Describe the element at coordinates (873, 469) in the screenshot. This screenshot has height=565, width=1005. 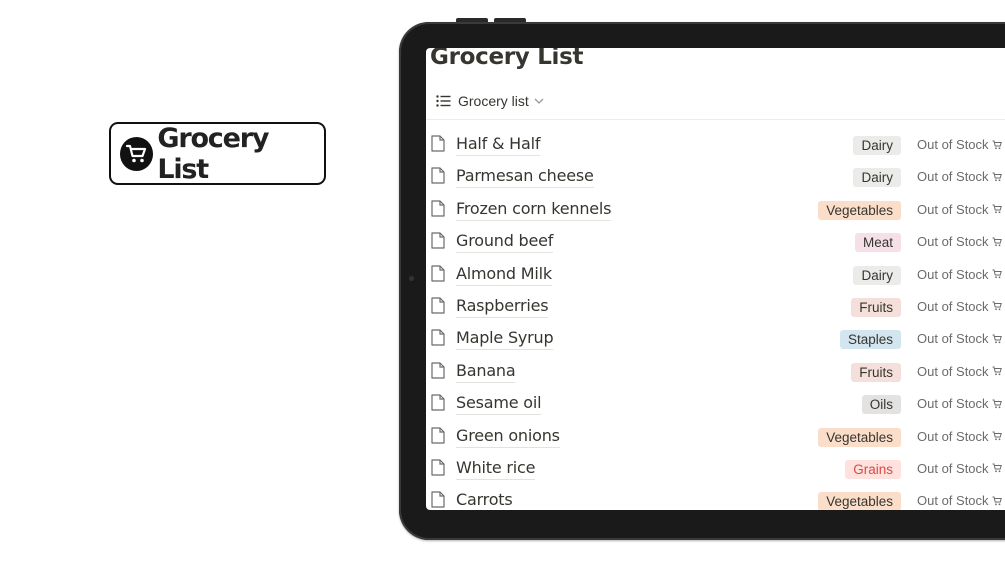
I see `category-tag: Grains` at that location.